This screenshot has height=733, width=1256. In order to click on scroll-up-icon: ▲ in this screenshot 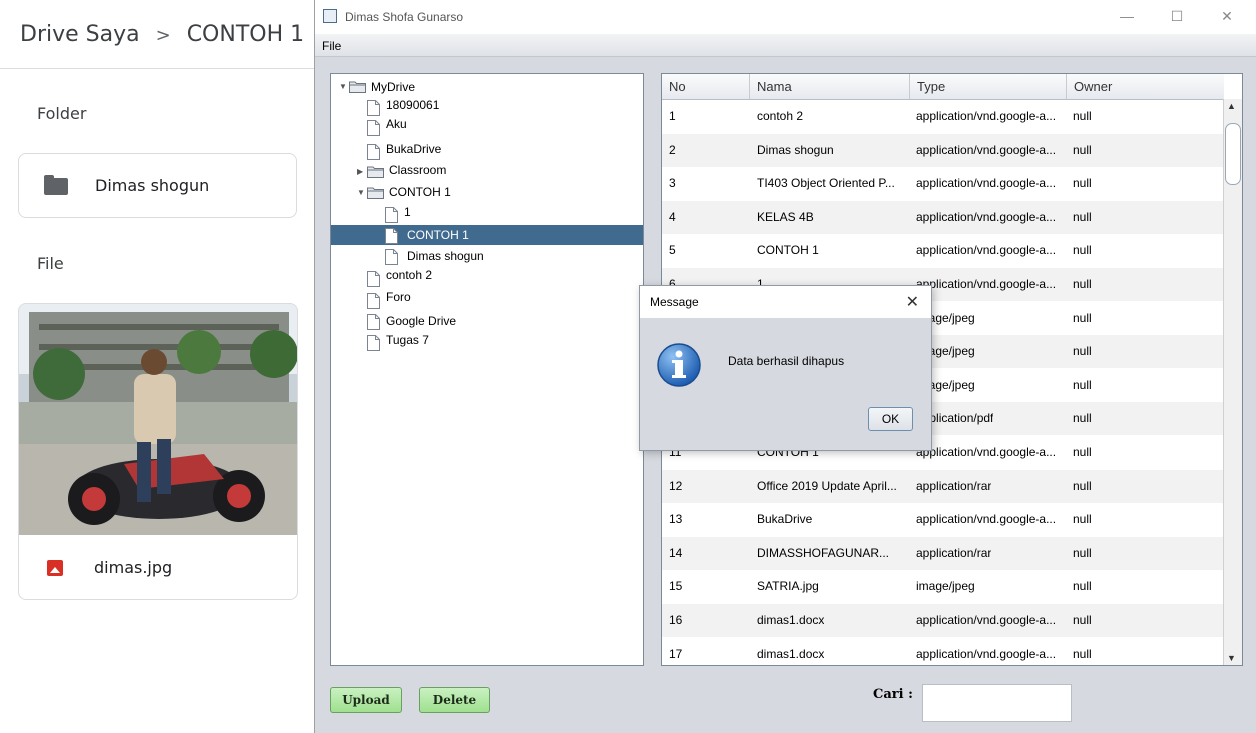, I will do `click(1231, 106)`.